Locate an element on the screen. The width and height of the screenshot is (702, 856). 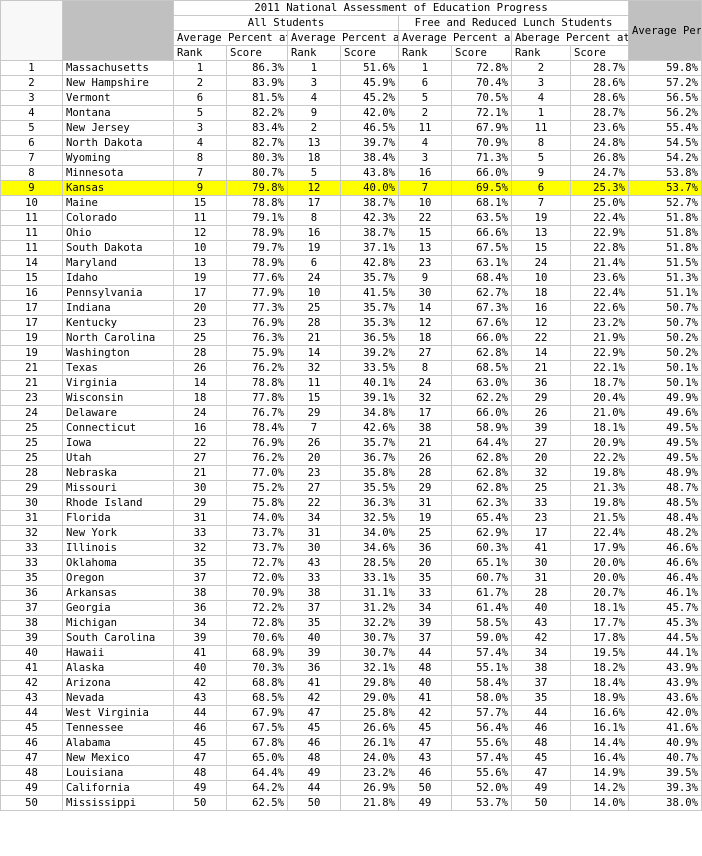
overall-rank-cell: 45 is located at coordinates (31, 728).